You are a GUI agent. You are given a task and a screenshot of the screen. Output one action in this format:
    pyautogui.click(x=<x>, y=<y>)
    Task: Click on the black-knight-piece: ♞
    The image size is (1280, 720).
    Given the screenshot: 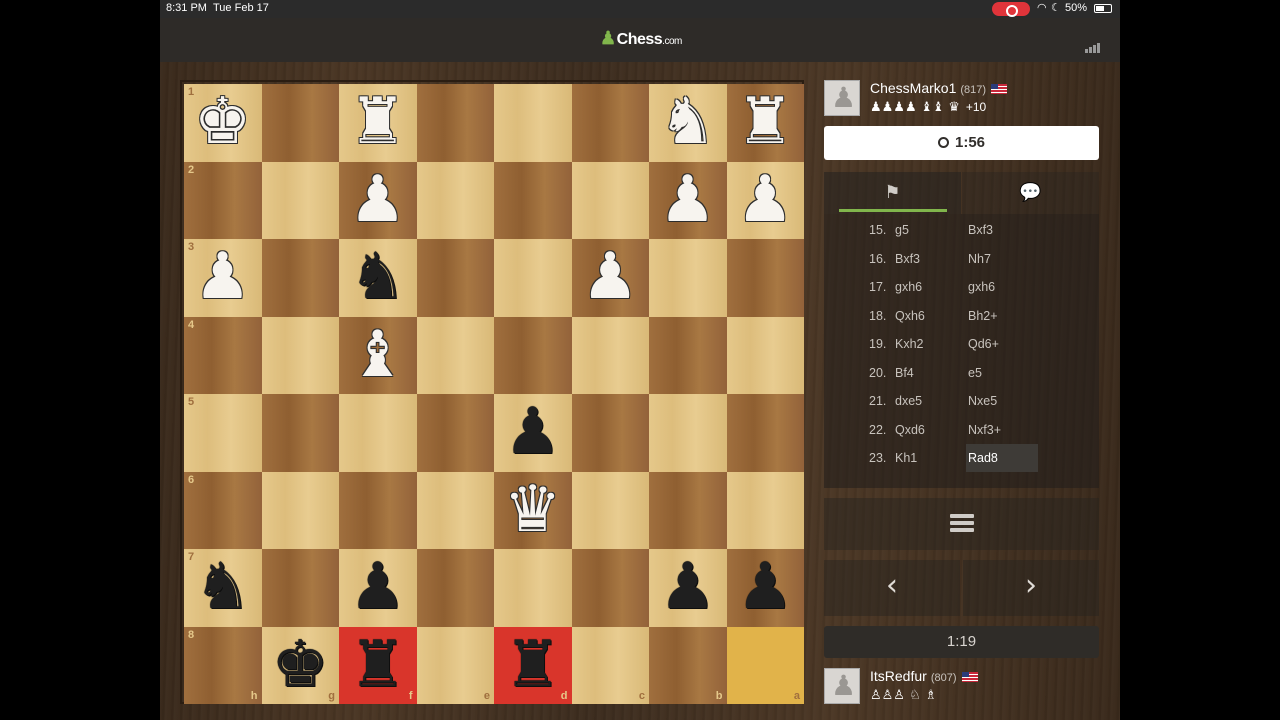 What is the action you would take?
    pyautogui.click(x=222, y=587)
    